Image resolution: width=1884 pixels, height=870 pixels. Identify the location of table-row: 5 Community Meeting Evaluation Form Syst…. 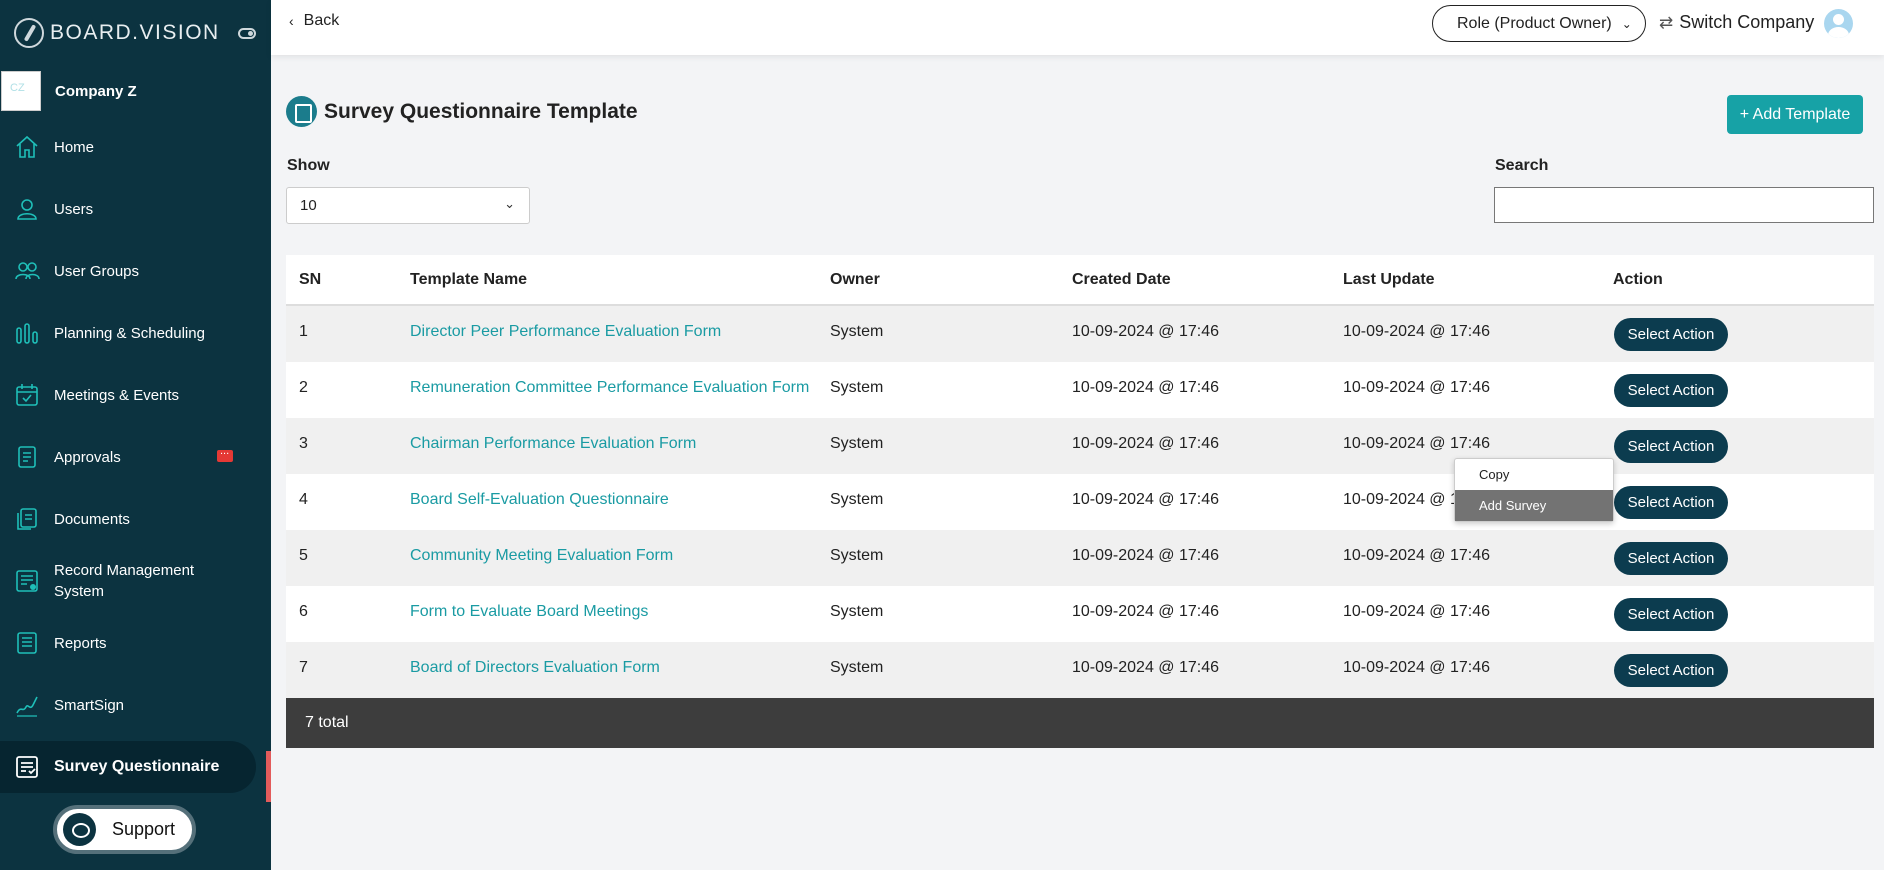
(1080, 558).